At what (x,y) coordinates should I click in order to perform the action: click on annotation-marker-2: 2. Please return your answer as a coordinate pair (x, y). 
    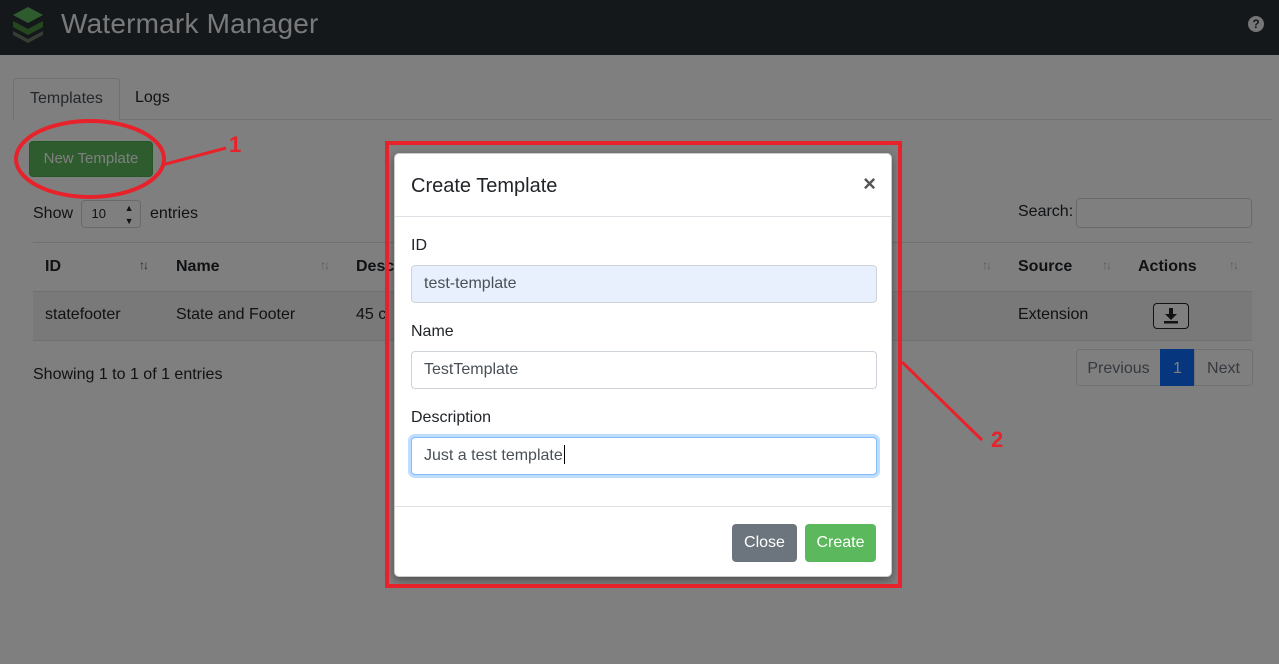
    Looking at the image, I should click on (997, 439).